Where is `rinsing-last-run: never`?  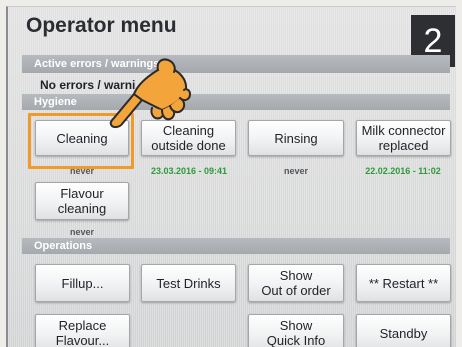 rinsing-last-run: never is located at coordinates (296, 171).